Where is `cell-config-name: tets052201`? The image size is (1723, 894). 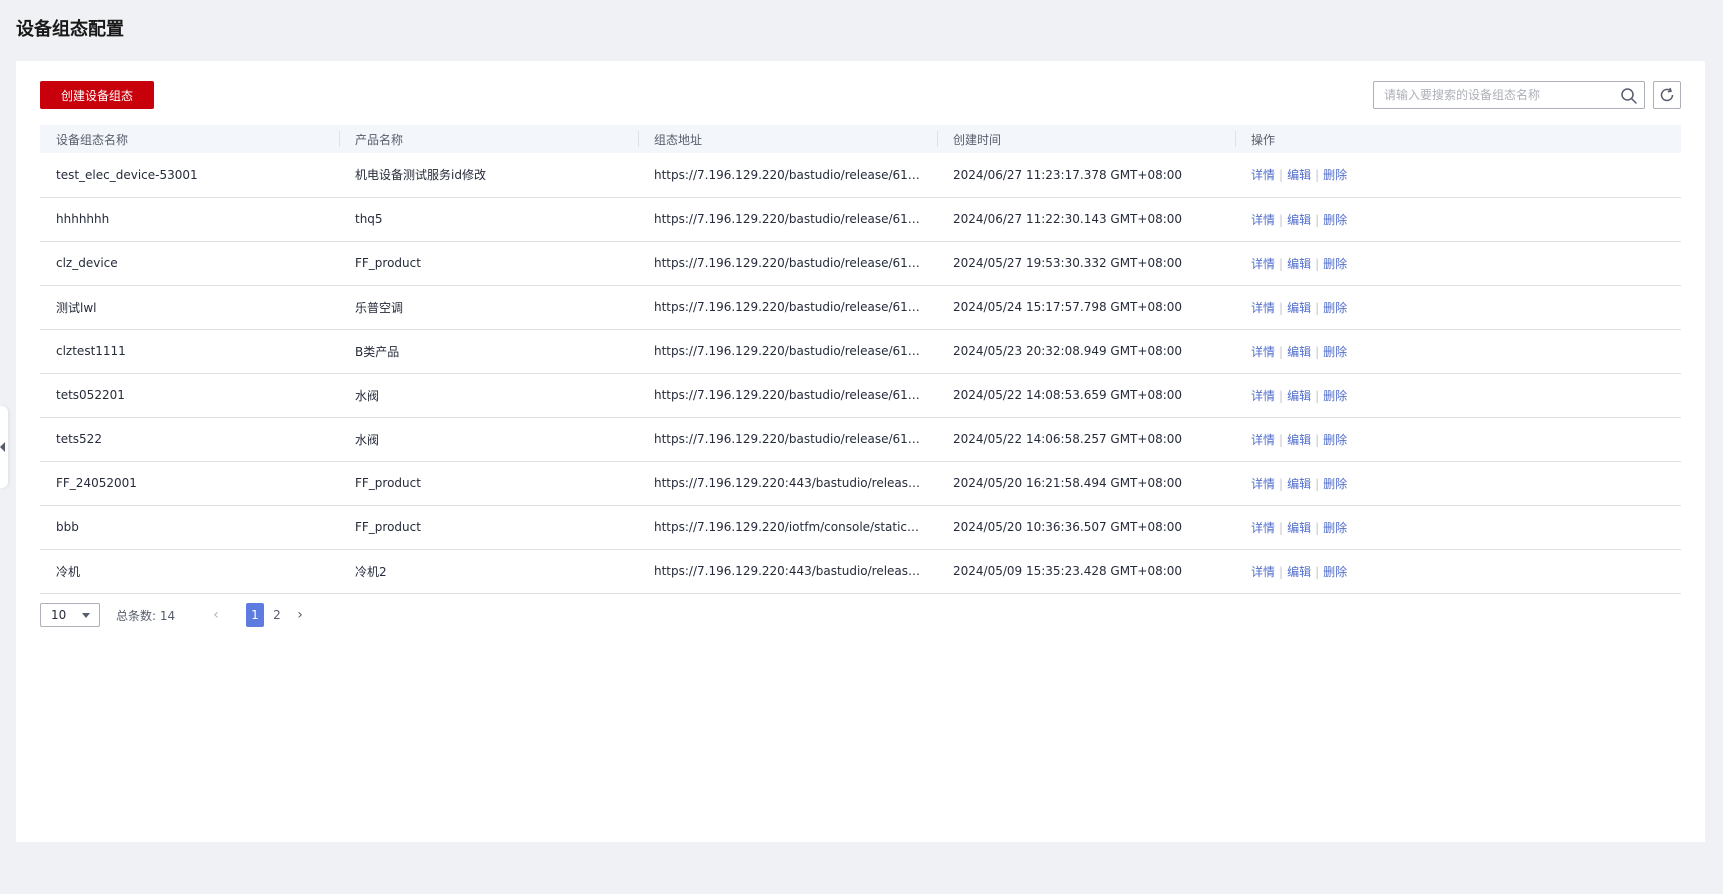 cell-config-name: tets052201 is located at coordinates (90, 395).